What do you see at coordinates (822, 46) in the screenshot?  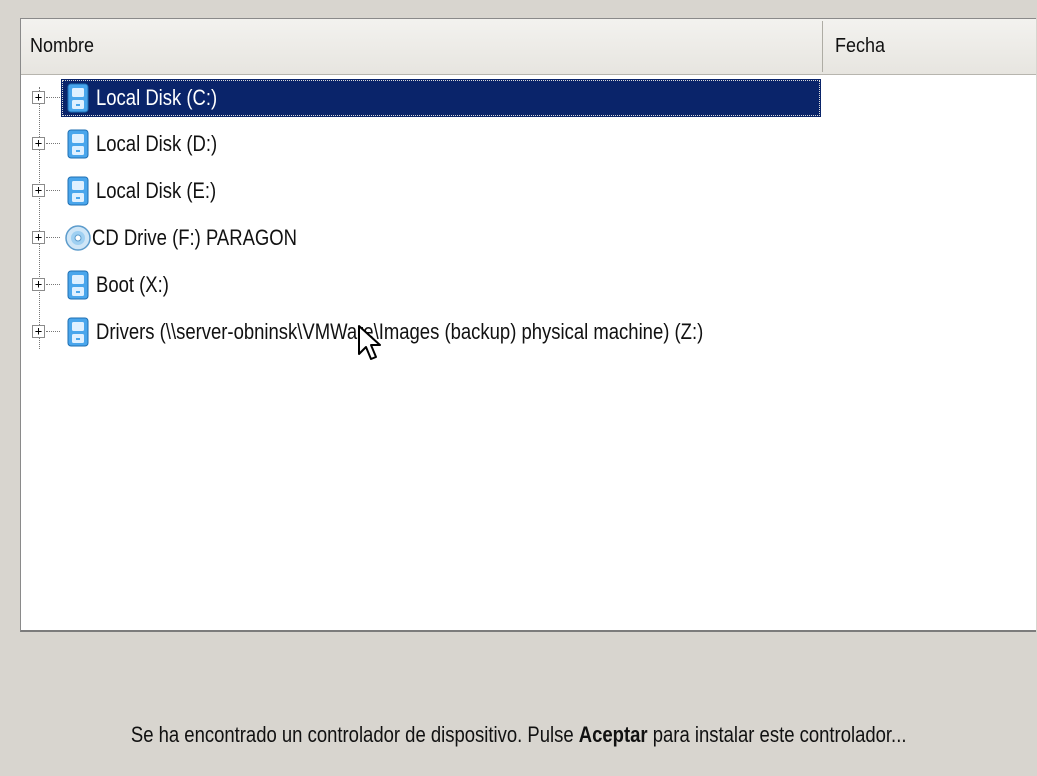 I see `column-divider` at bounding box center [822, 46].